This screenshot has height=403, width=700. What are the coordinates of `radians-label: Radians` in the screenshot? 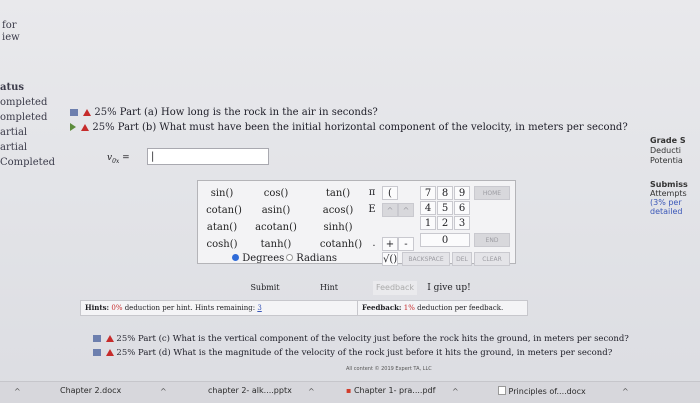 It's located at (317, 258).